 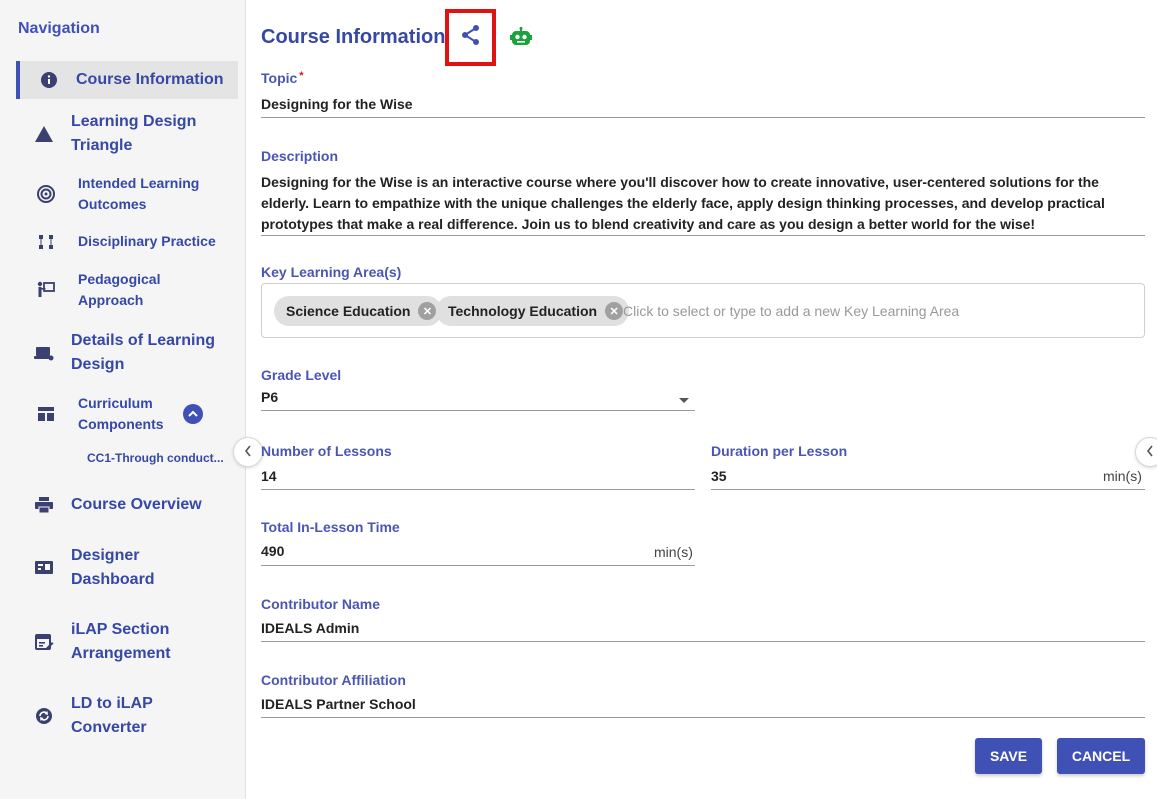 What do you see at coordinates (46, 290) in the screenshot?
I see `presentation-icon` at bounding box center [46, 290].